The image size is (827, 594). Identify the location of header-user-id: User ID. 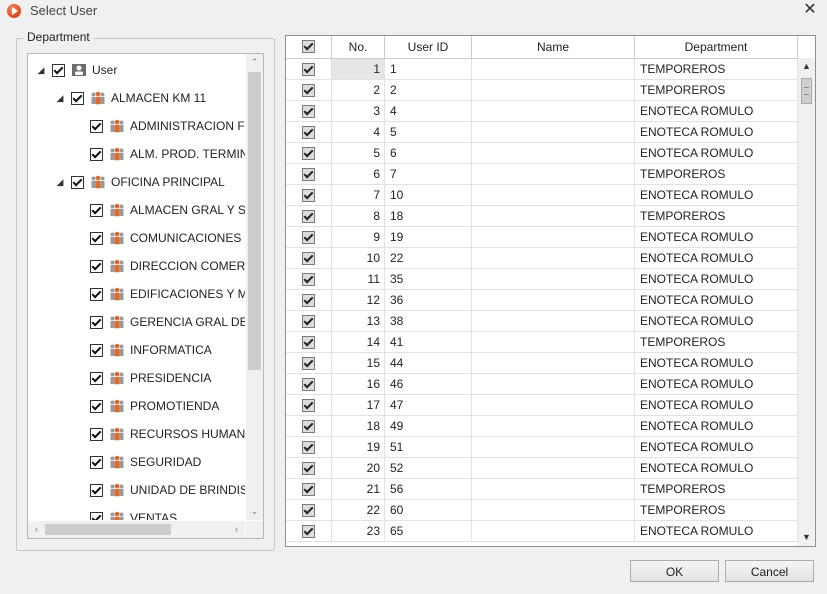
(428, 47).